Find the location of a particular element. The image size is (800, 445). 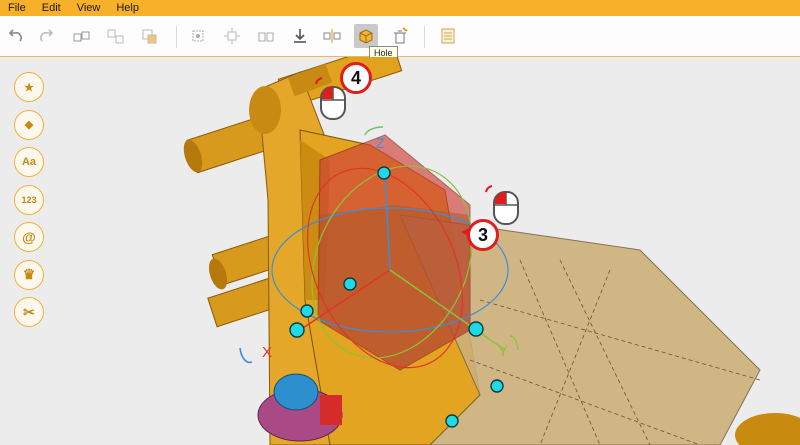

text-button: Aa is located at coordinates (29, 162).